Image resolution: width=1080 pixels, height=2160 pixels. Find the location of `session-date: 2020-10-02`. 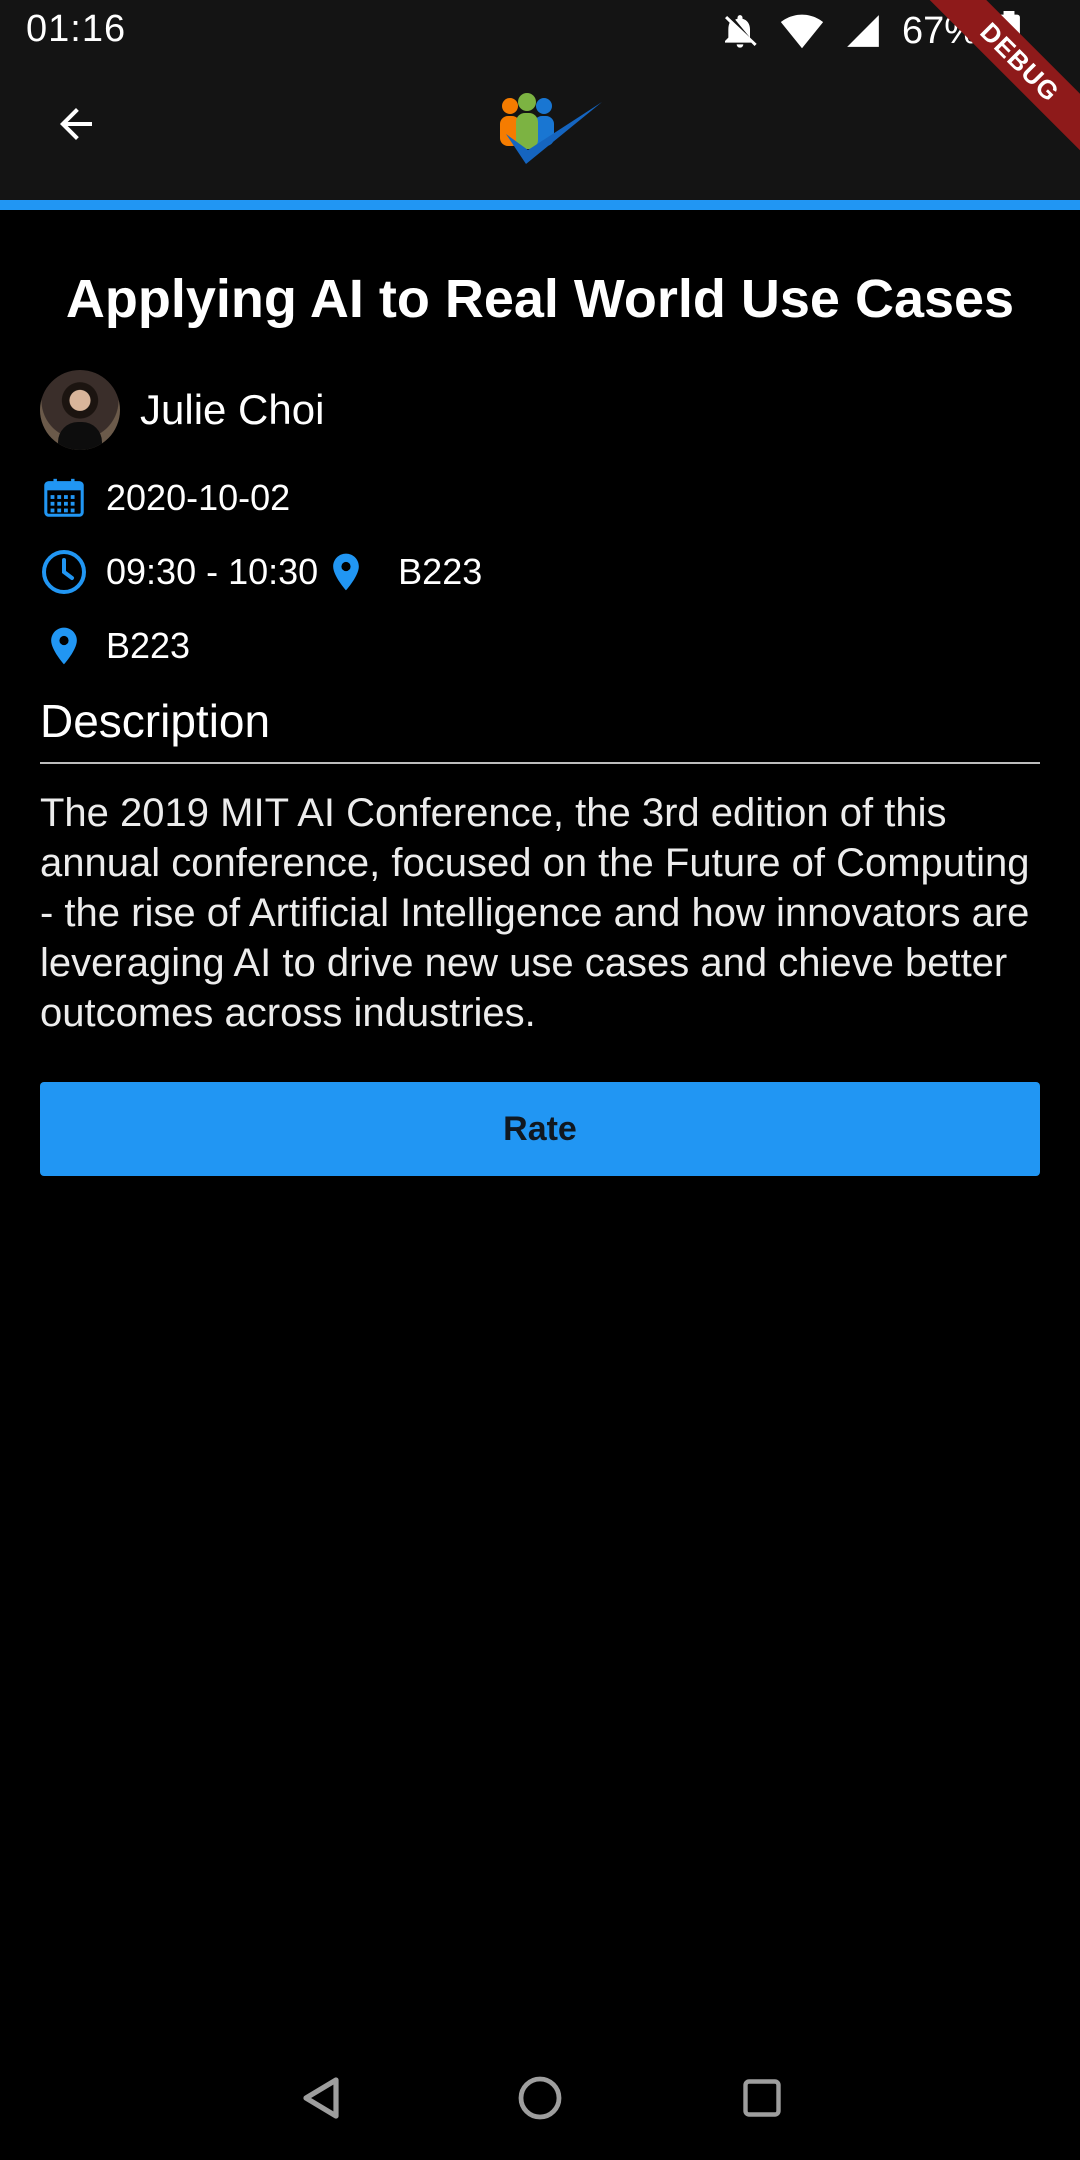

session-date: 2020-10-02 is located at coordinates (198, 497).